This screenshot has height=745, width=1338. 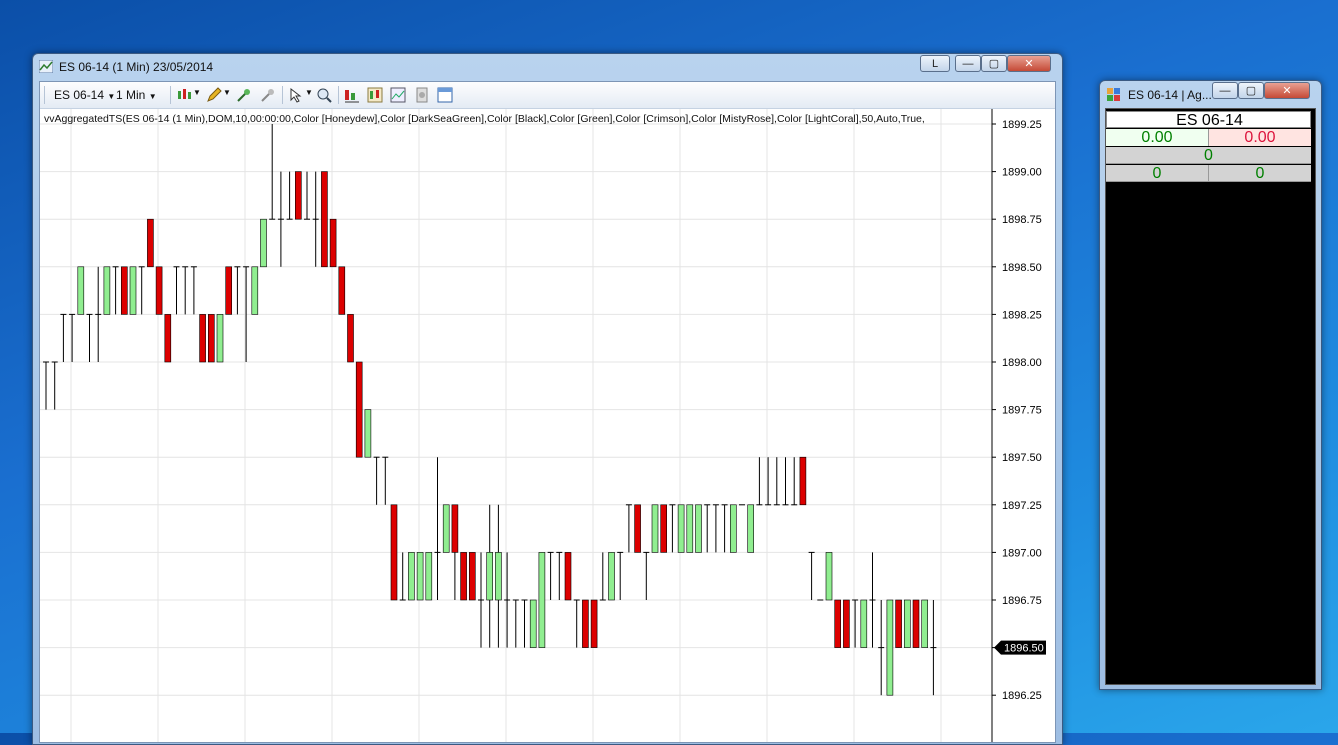 I want to click on crosshair-icon, so click(x=244, y=95).